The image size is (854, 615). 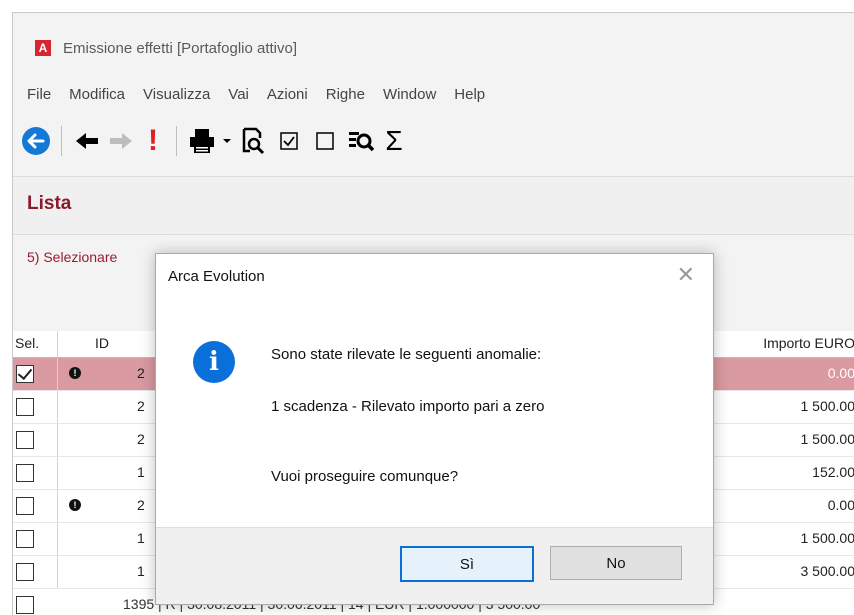 I want to click on list-search-icon, so click(x=361, y=141).